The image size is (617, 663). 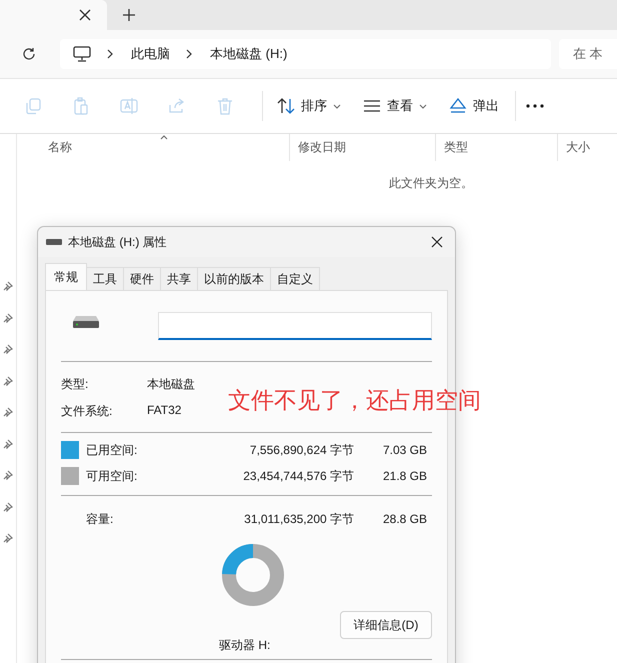 I want to click on toolbar-button: 排序, so click(x=311, y=106).